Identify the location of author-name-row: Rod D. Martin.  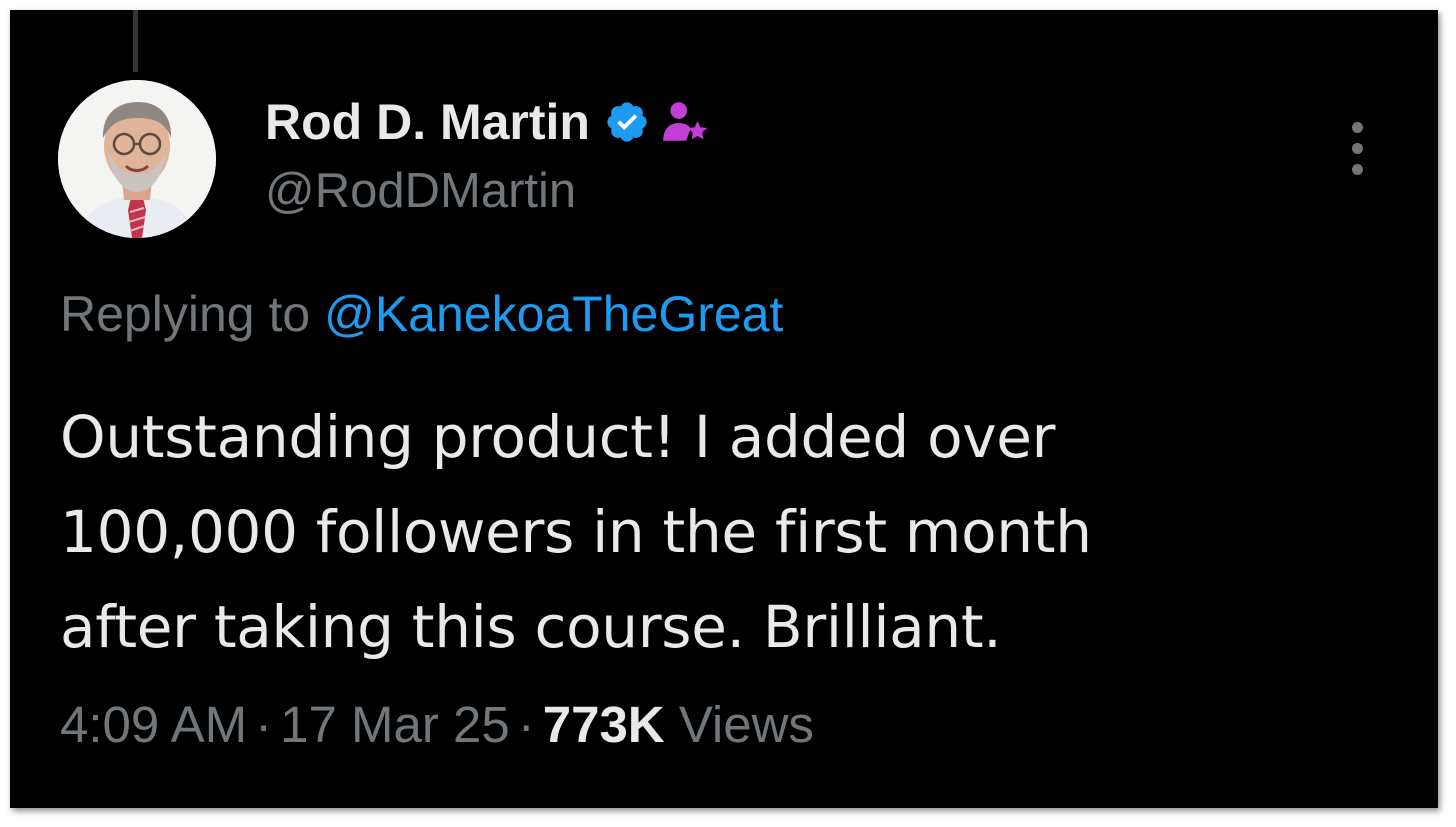
(487, 122).